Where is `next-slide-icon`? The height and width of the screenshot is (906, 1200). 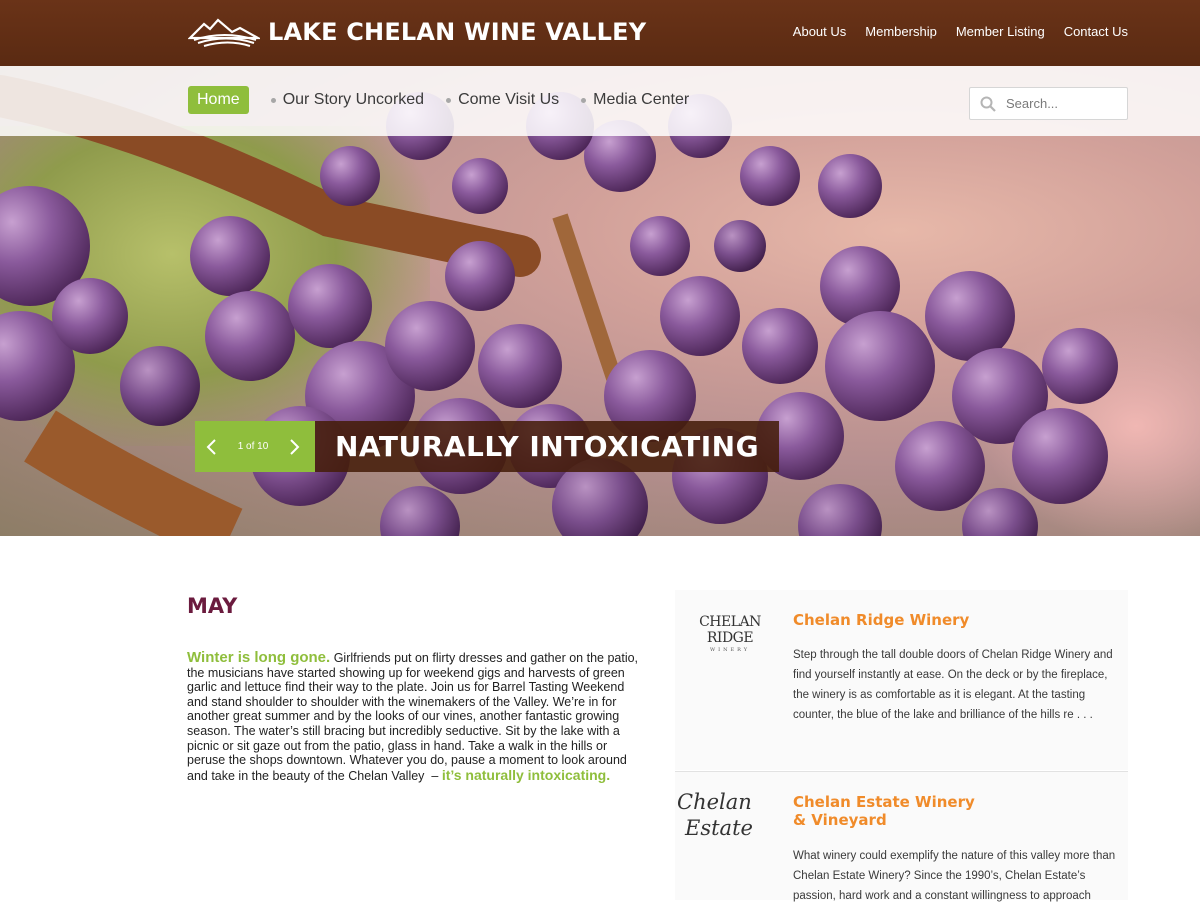
next-slide-icon is located at coordinates (295, 447).